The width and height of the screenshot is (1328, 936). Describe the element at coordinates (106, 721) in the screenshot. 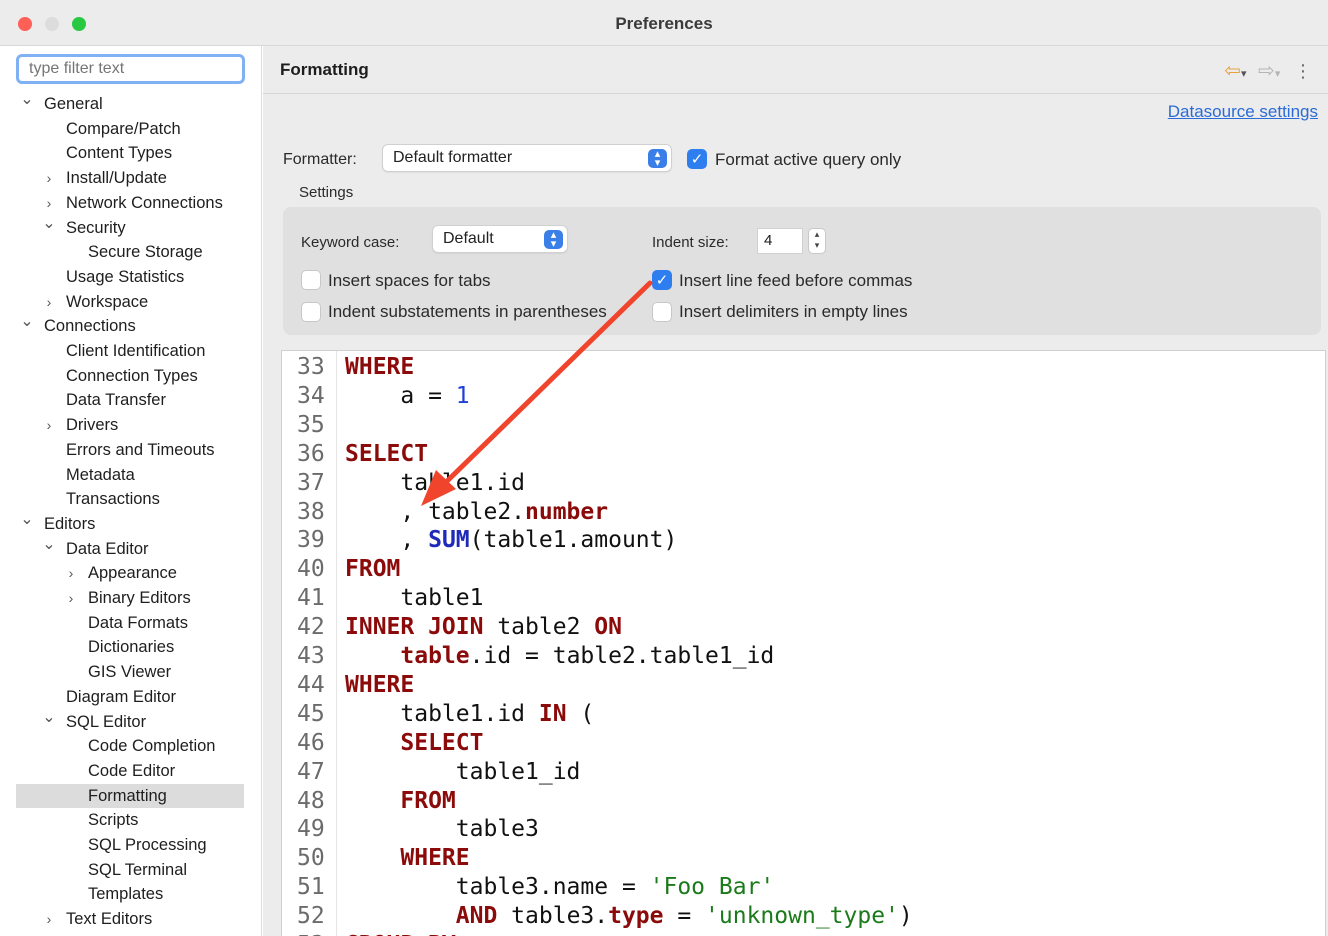

I see `sidebar-item-label: SQL Editor` at that location.